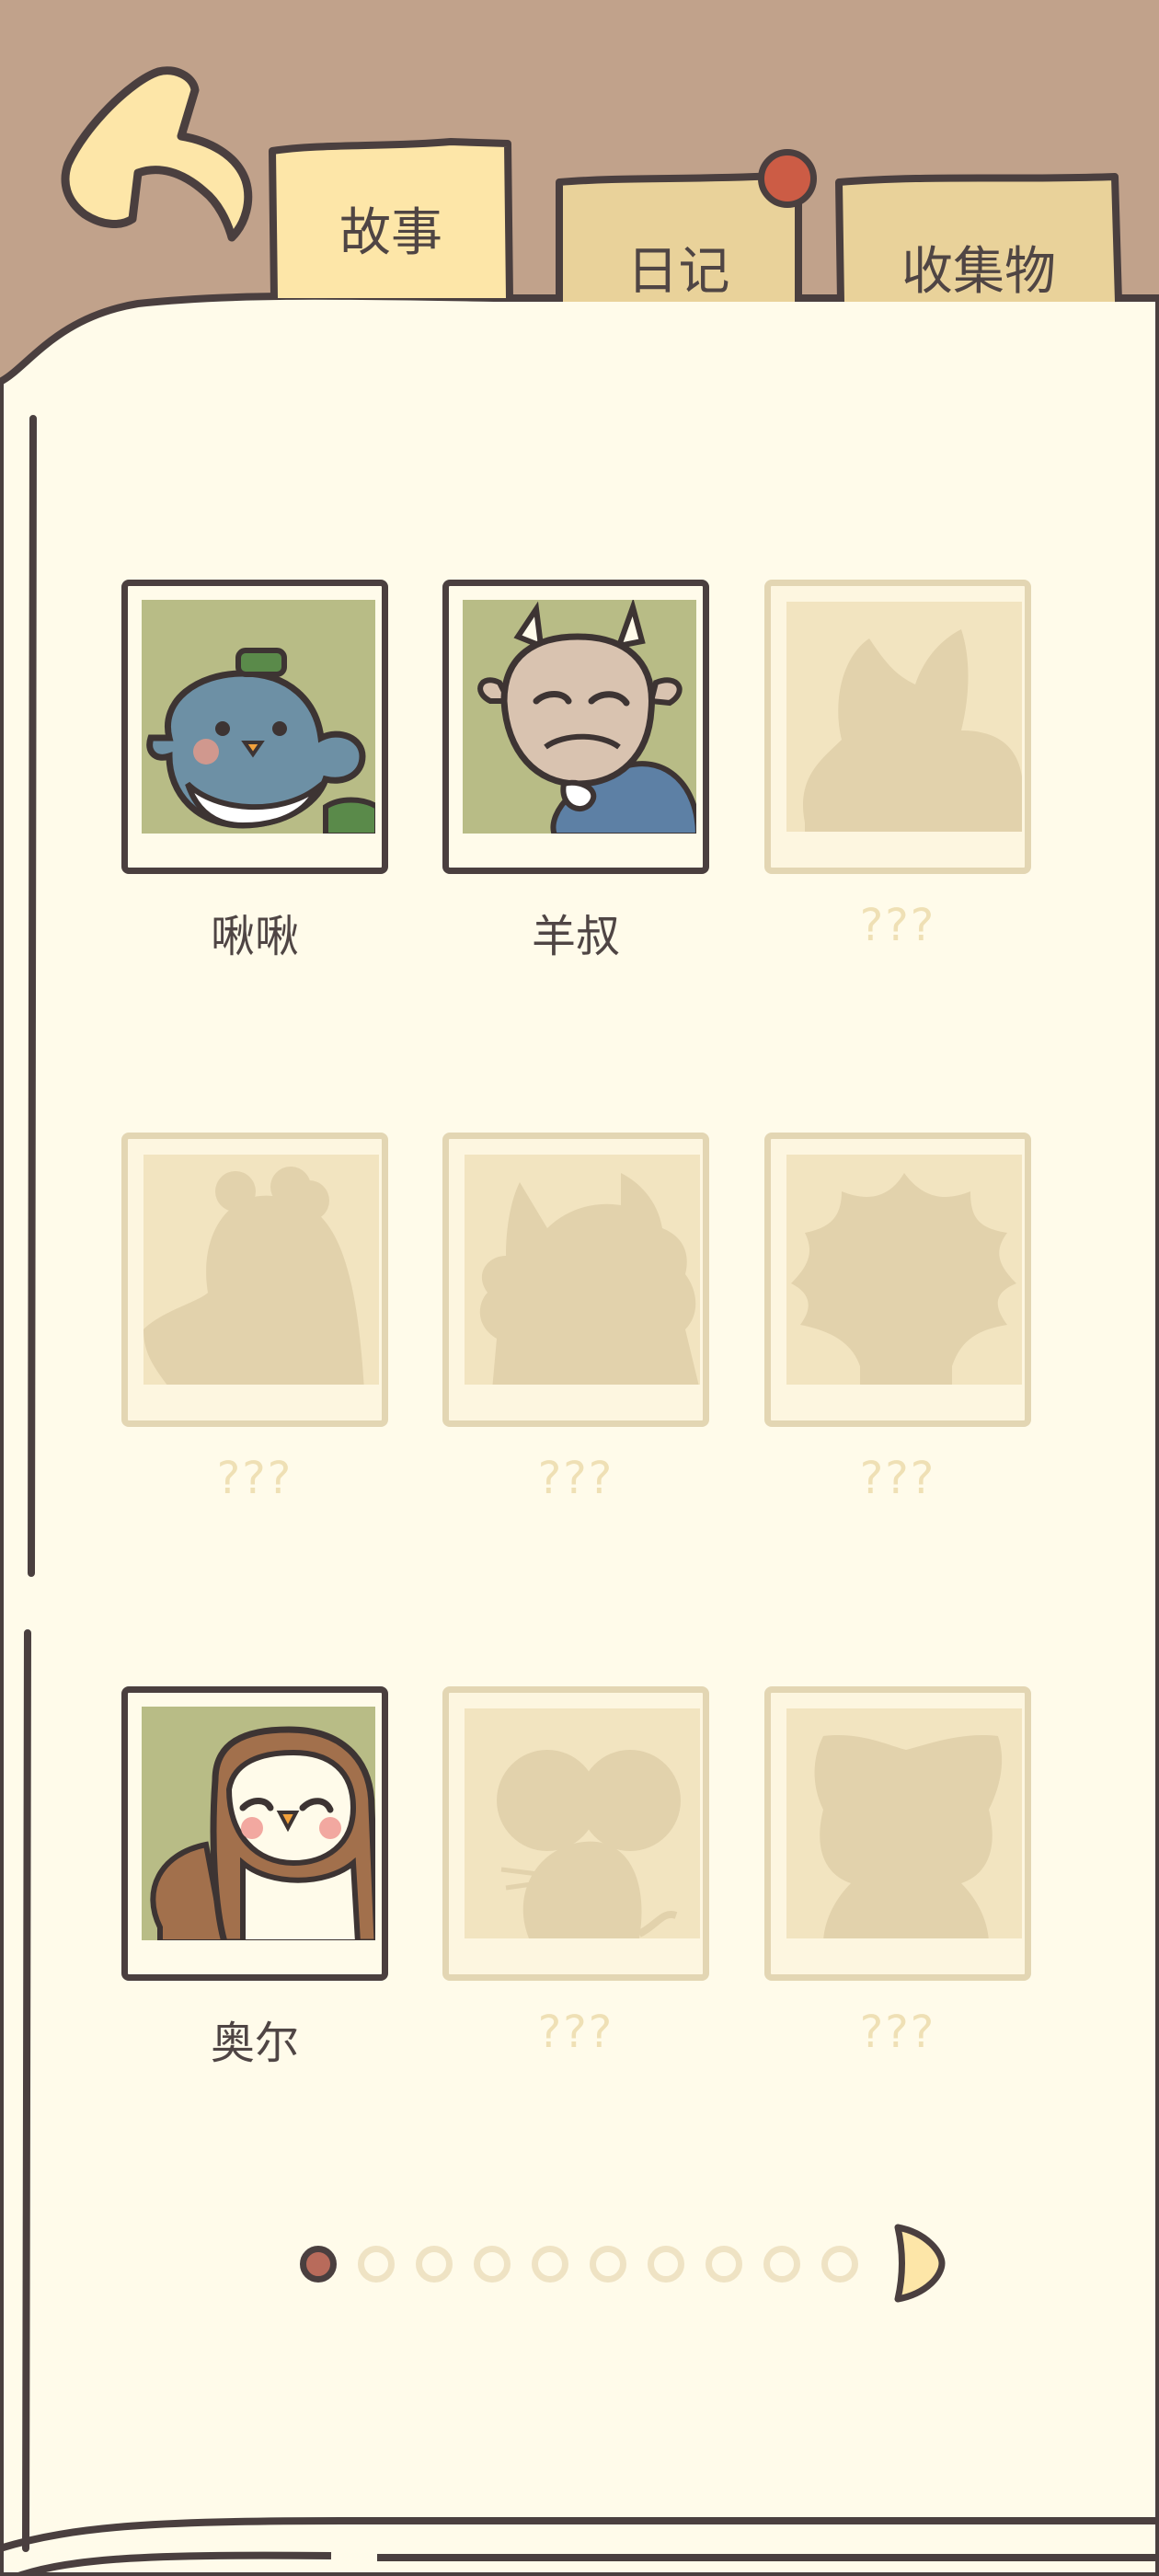  I want to click on tab-story-label: 故事, so click(390, 233).